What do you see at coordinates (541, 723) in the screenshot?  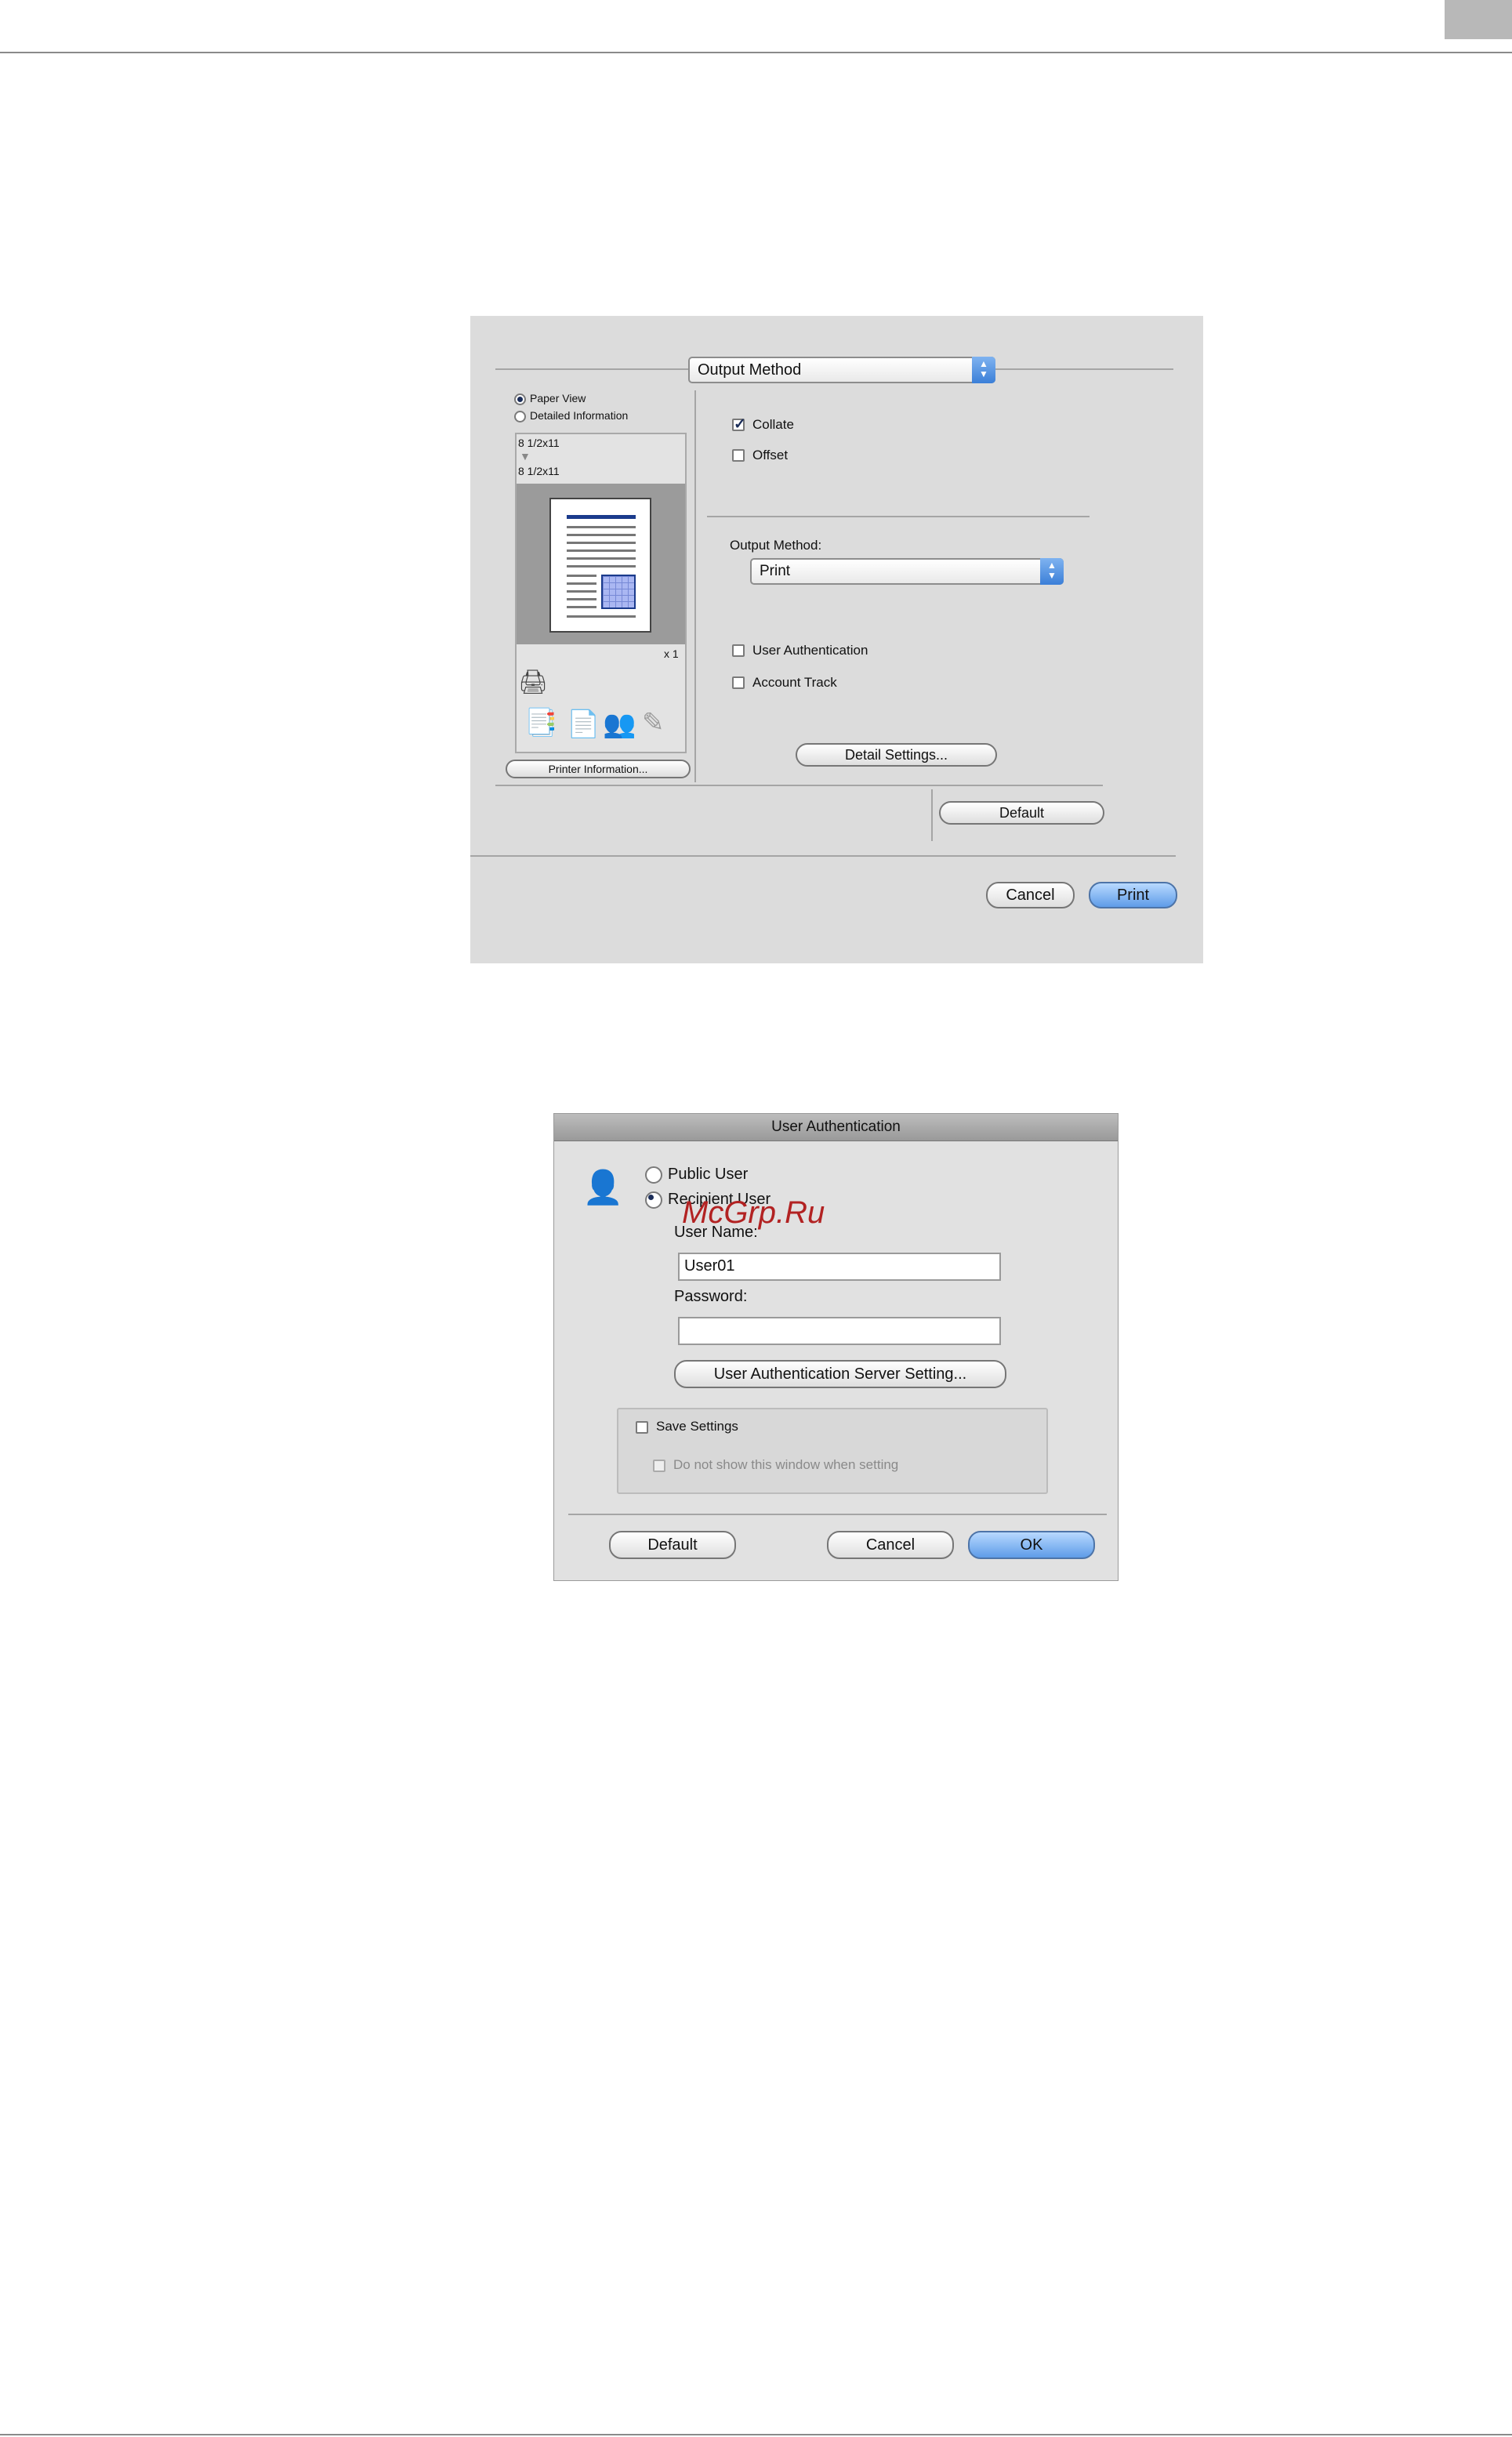 I see `booklet-icon: 📑` at bounding box center [541, 723].